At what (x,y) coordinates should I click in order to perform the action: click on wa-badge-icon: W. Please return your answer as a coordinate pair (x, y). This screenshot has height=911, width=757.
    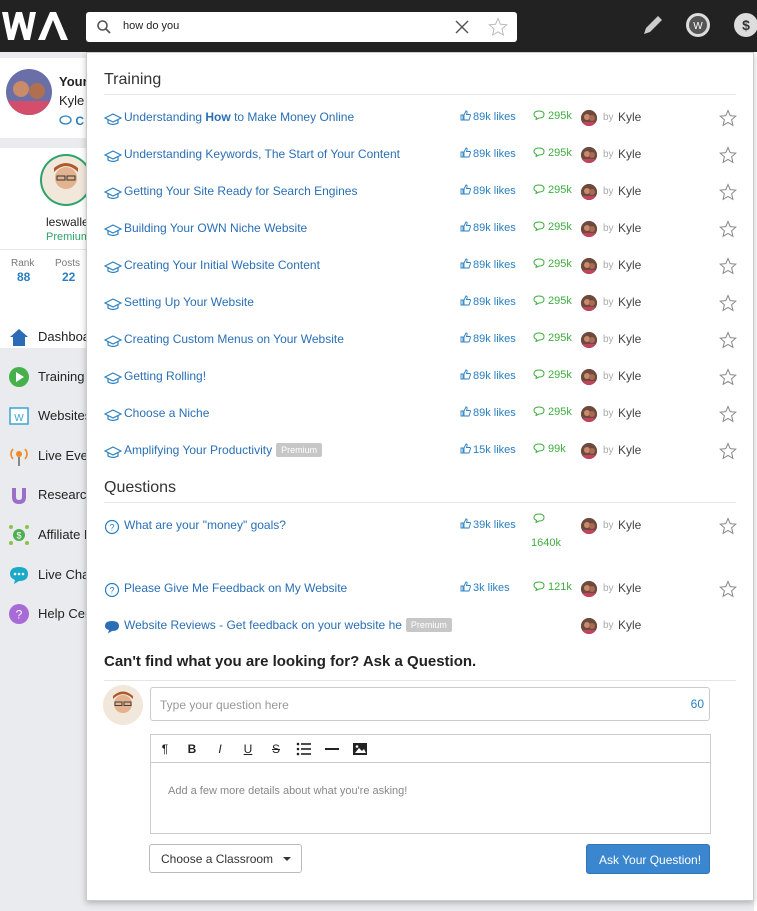
    Looking at the image, I should click on (698, 25).